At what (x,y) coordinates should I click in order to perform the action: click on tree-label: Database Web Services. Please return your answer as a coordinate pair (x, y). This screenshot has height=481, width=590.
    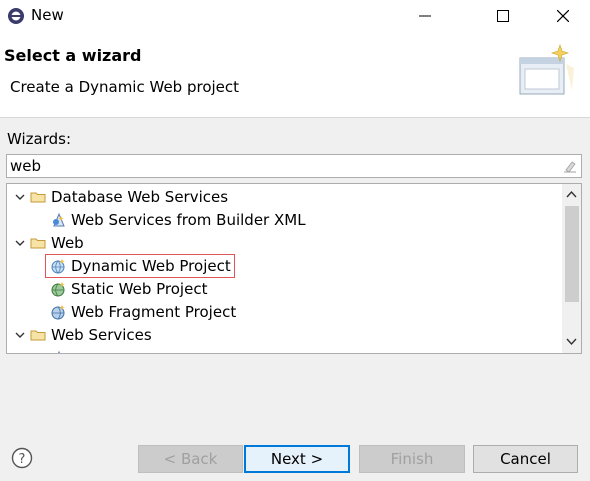
    Looking at the image, I should click on (140, 197).